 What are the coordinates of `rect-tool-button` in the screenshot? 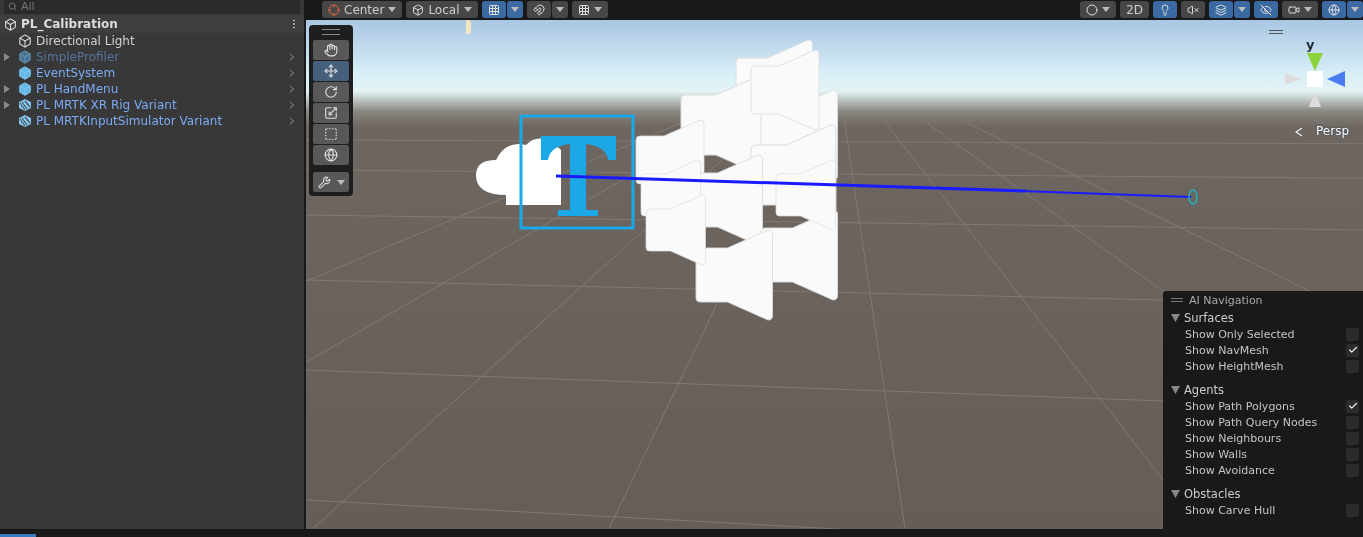 It's located at (331, 134).